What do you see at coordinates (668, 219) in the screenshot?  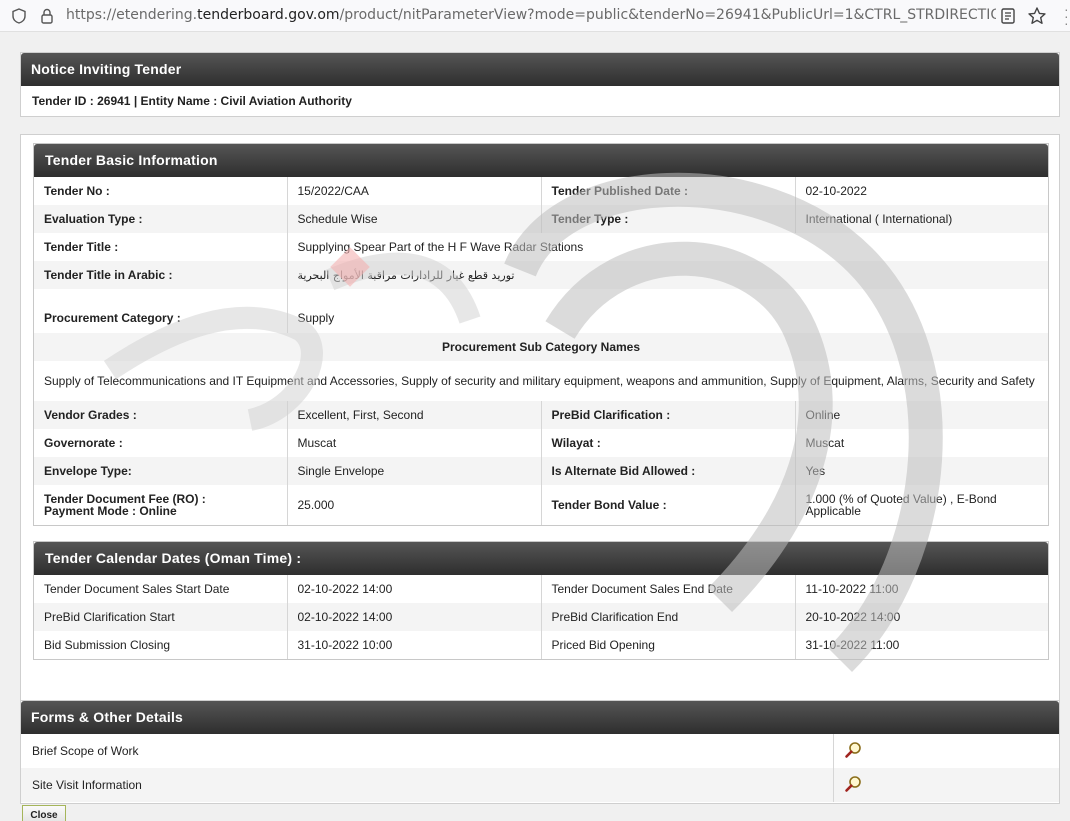 I see `tender-type-label: Tender Type :` at bounding box center [668, 219].